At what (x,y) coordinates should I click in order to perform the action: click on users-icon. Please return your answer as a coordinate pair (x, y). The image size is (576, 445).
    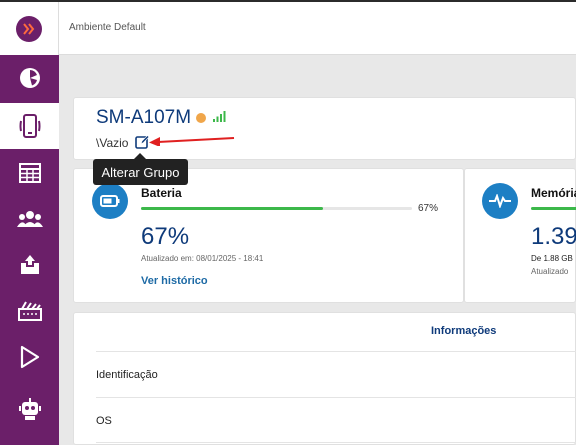
    Looking at the image, I should click on (29, 219).